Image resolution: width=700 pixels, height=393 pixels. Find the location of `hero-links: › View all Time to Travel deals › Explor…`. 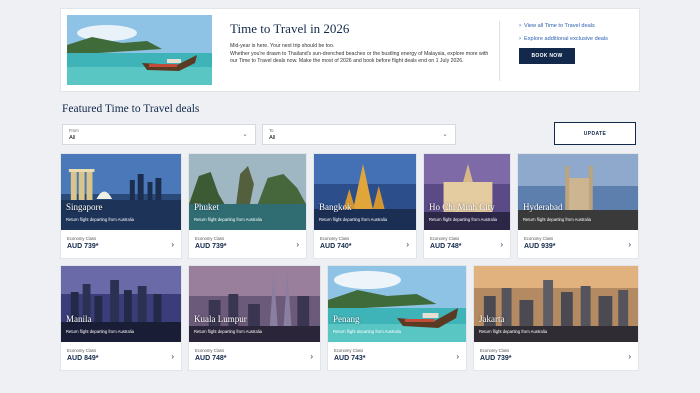

hero-links: › View all Time to Travel deals › Explor… is located at coordinates (563, 36).